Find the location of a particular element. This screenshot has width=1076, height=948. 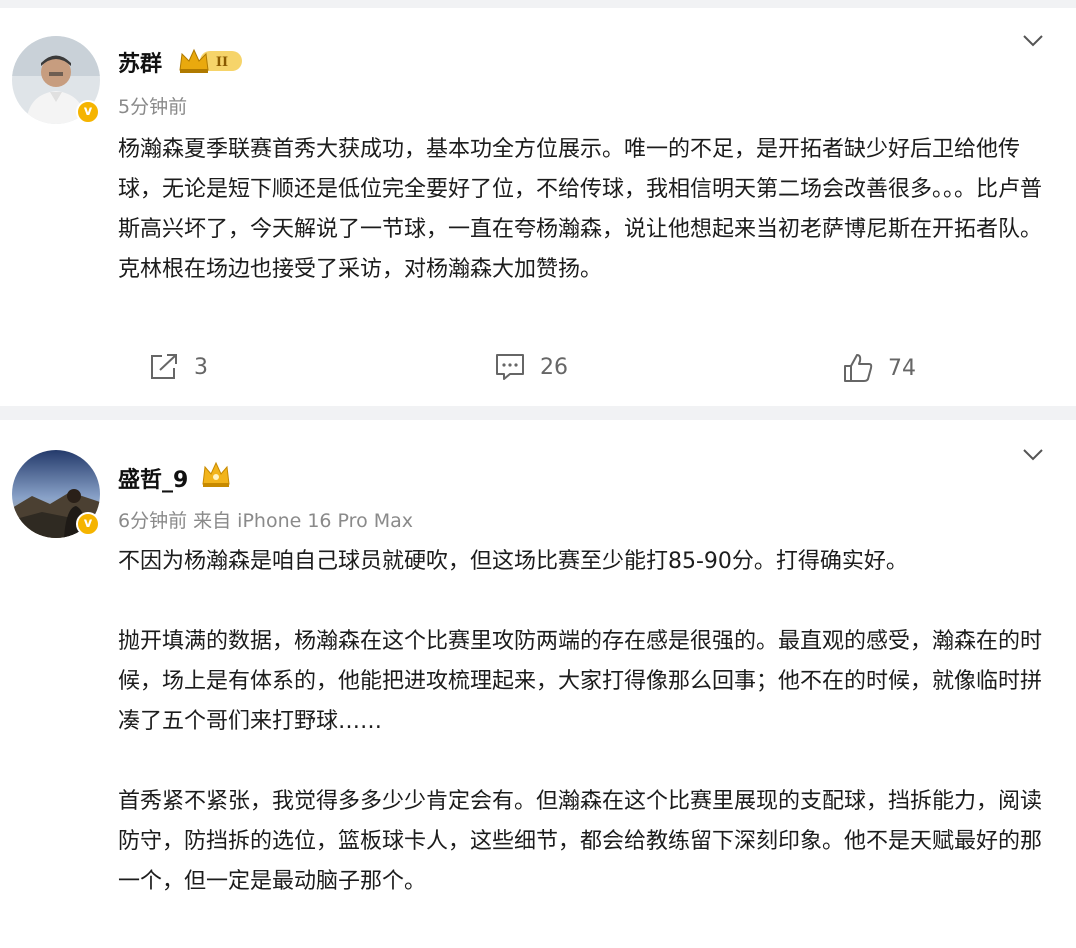

post-time: 5分钟前 is located at coordinates (153, 107).